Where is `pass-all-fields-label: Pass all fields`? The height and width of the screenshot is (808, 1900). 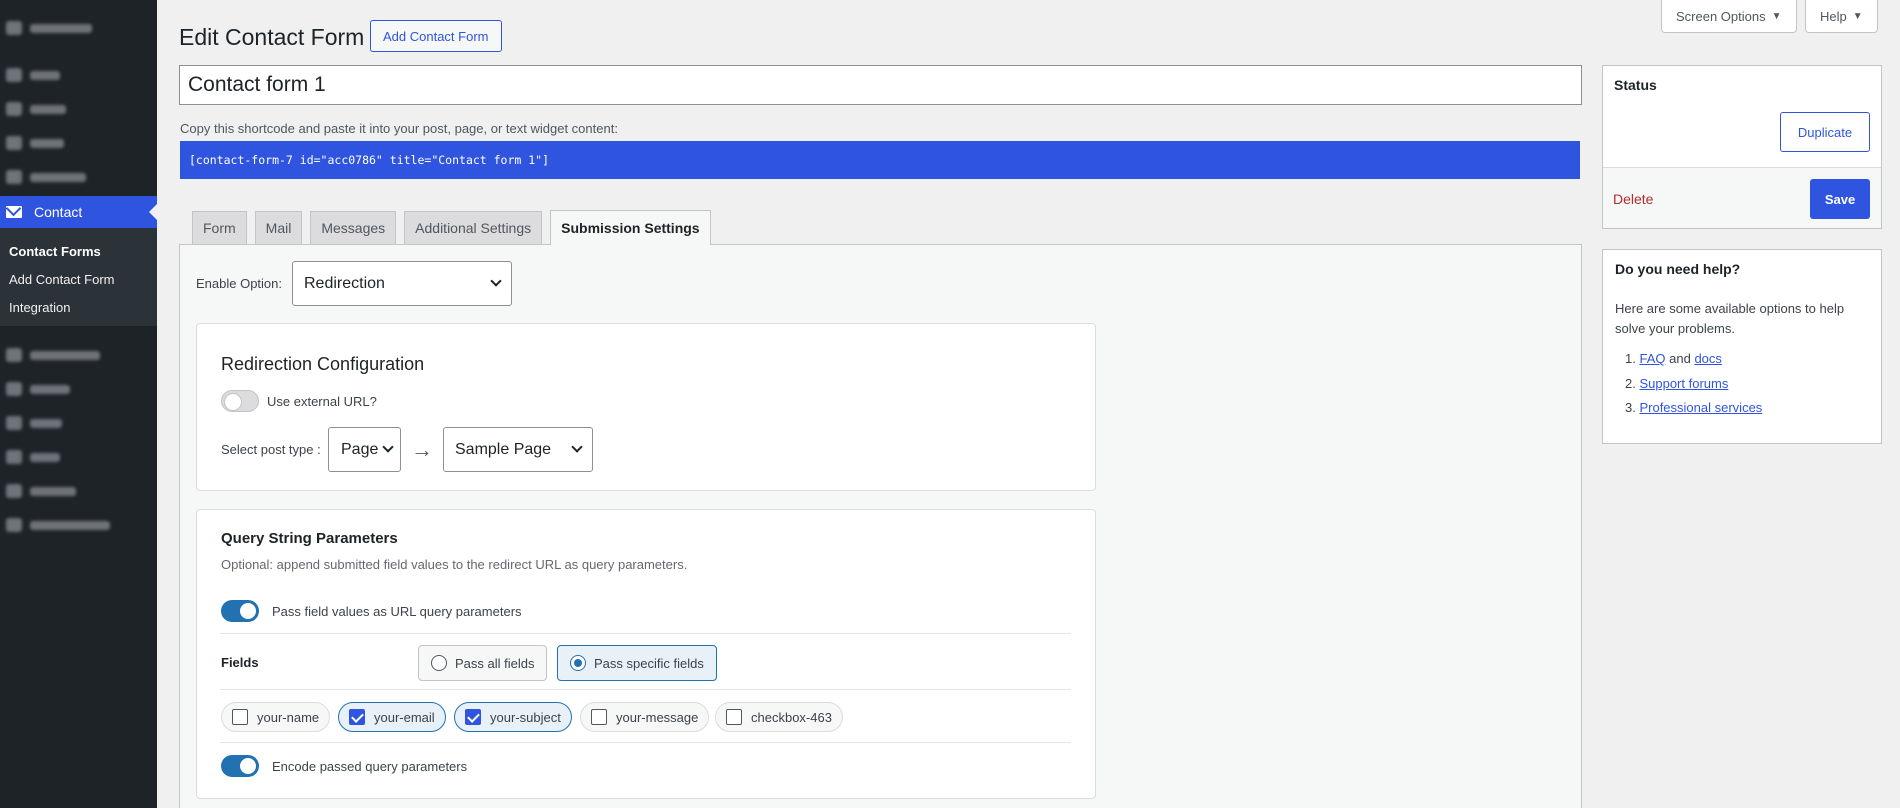
pass-all-fields-label: Pass all fields is located at coordinates (495, 663).